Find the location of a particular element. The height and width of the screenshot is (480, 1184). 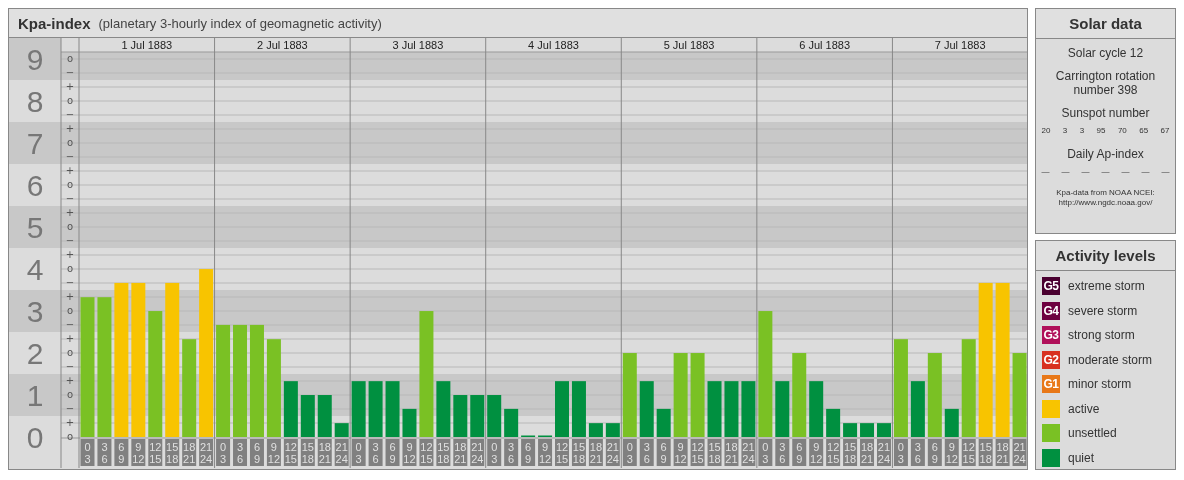

date-label: 5 Jul 1883 is located at coordinates (689, 45).